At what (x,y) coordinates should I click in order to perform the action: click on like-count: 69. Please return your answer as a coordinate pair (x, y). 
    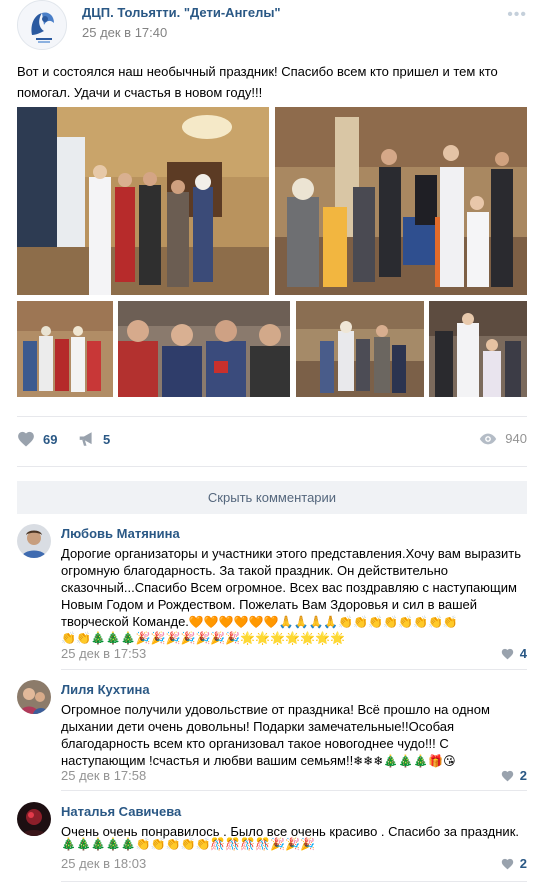
    Looking at the image, I should click on (50, 439).